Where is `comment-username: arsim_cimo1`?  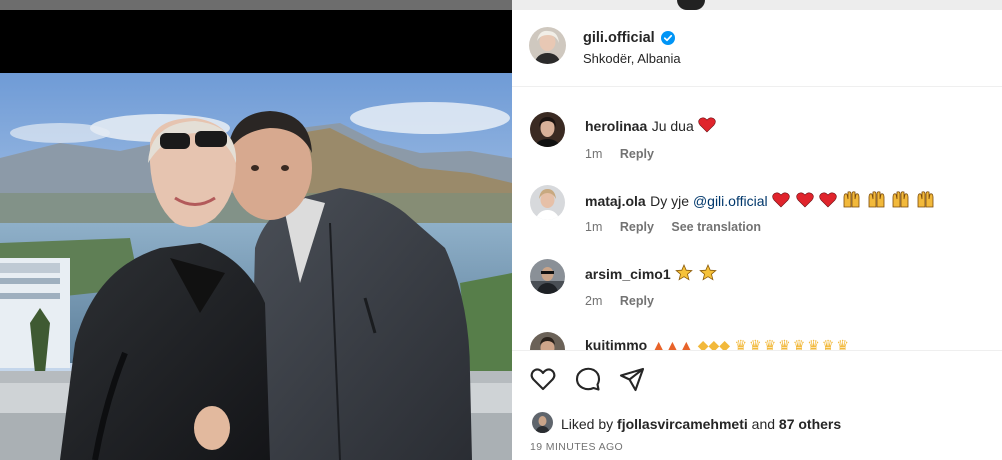 comment-username: arsim_cimo1 is located at coordinates (628, 274).